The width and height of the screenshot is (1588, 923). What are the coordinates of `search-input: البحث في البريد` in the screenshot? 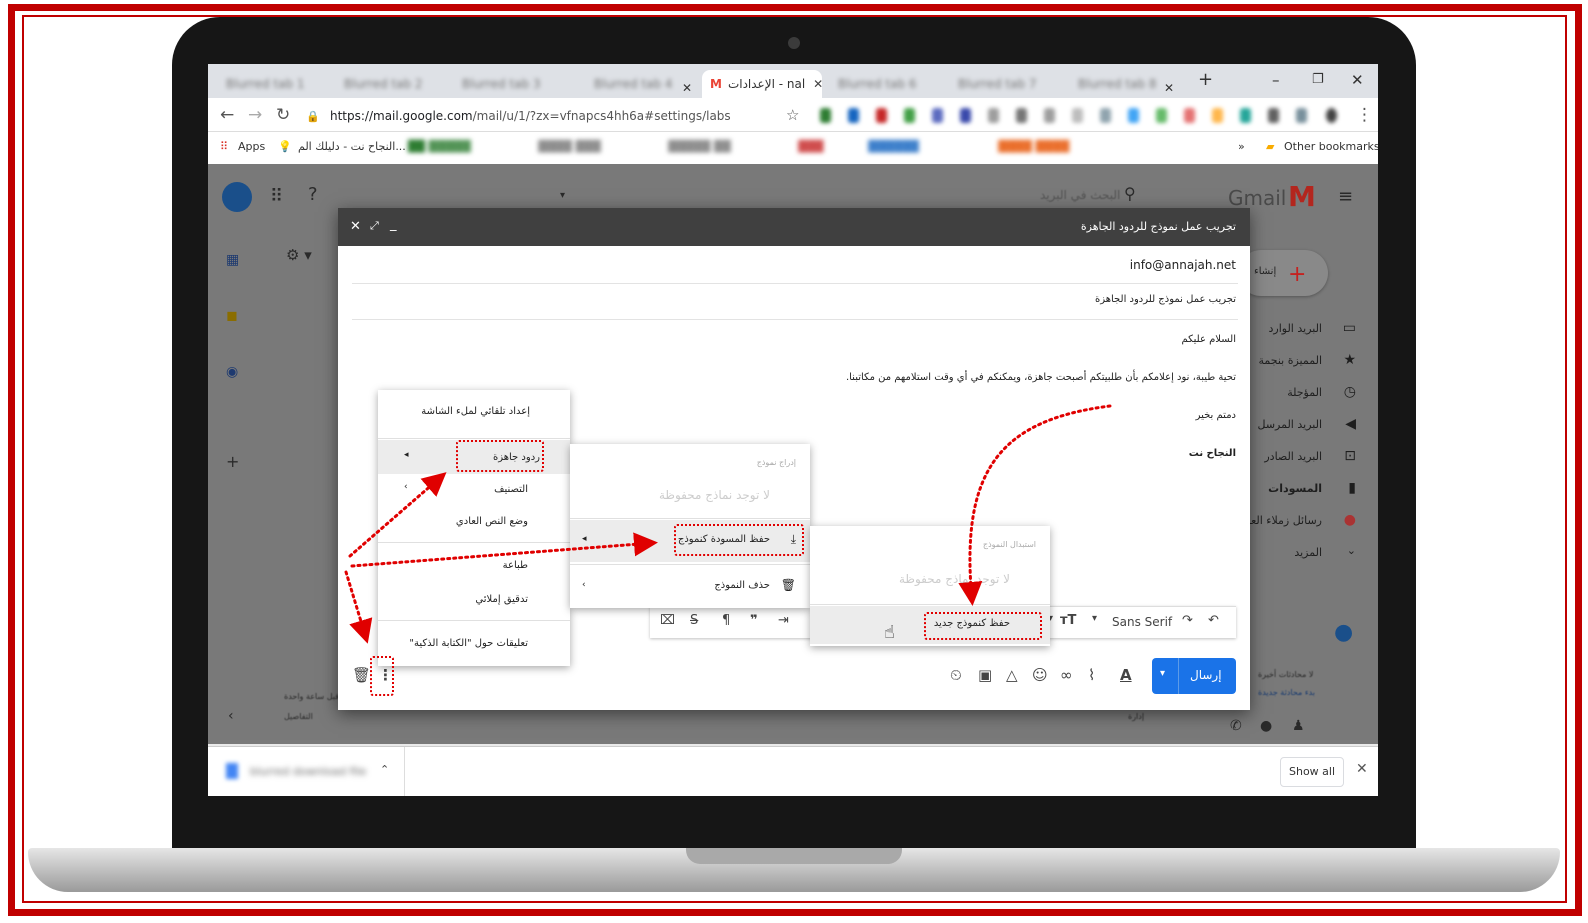 It's located at (1080, 195).